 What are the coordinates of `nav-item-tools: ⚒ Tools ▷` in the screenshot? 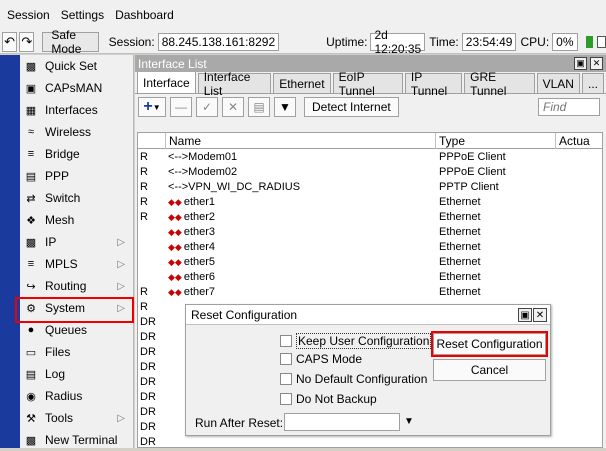 It's located at (76, 418).